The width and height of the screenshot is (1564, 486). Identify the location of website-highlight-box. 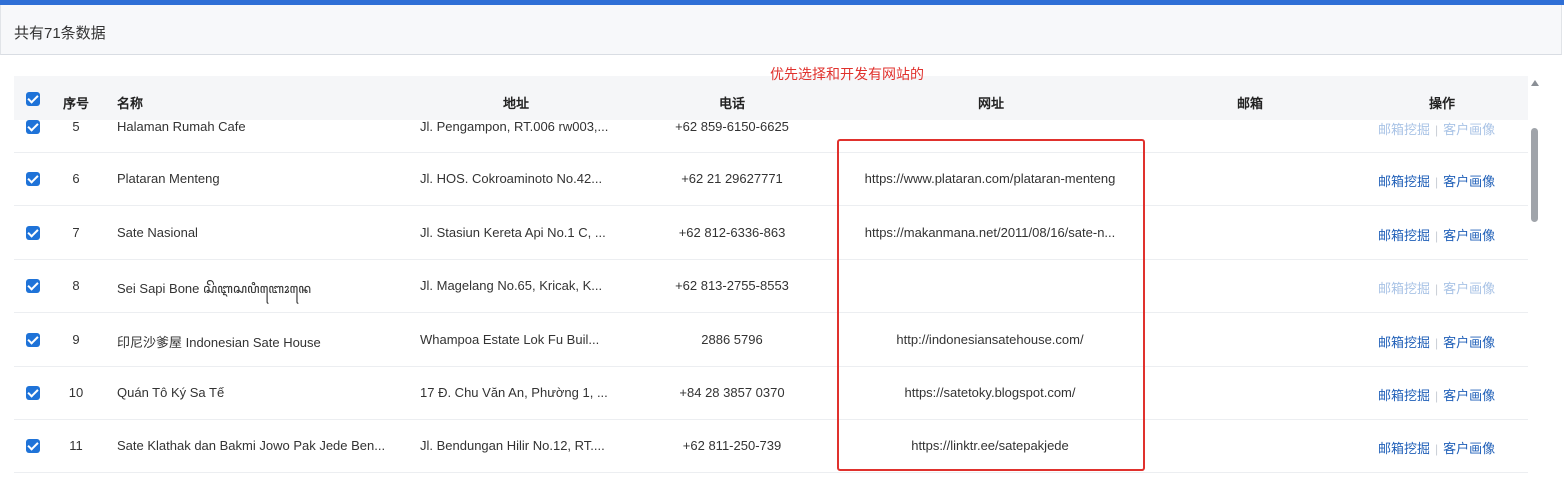
(991, 305).